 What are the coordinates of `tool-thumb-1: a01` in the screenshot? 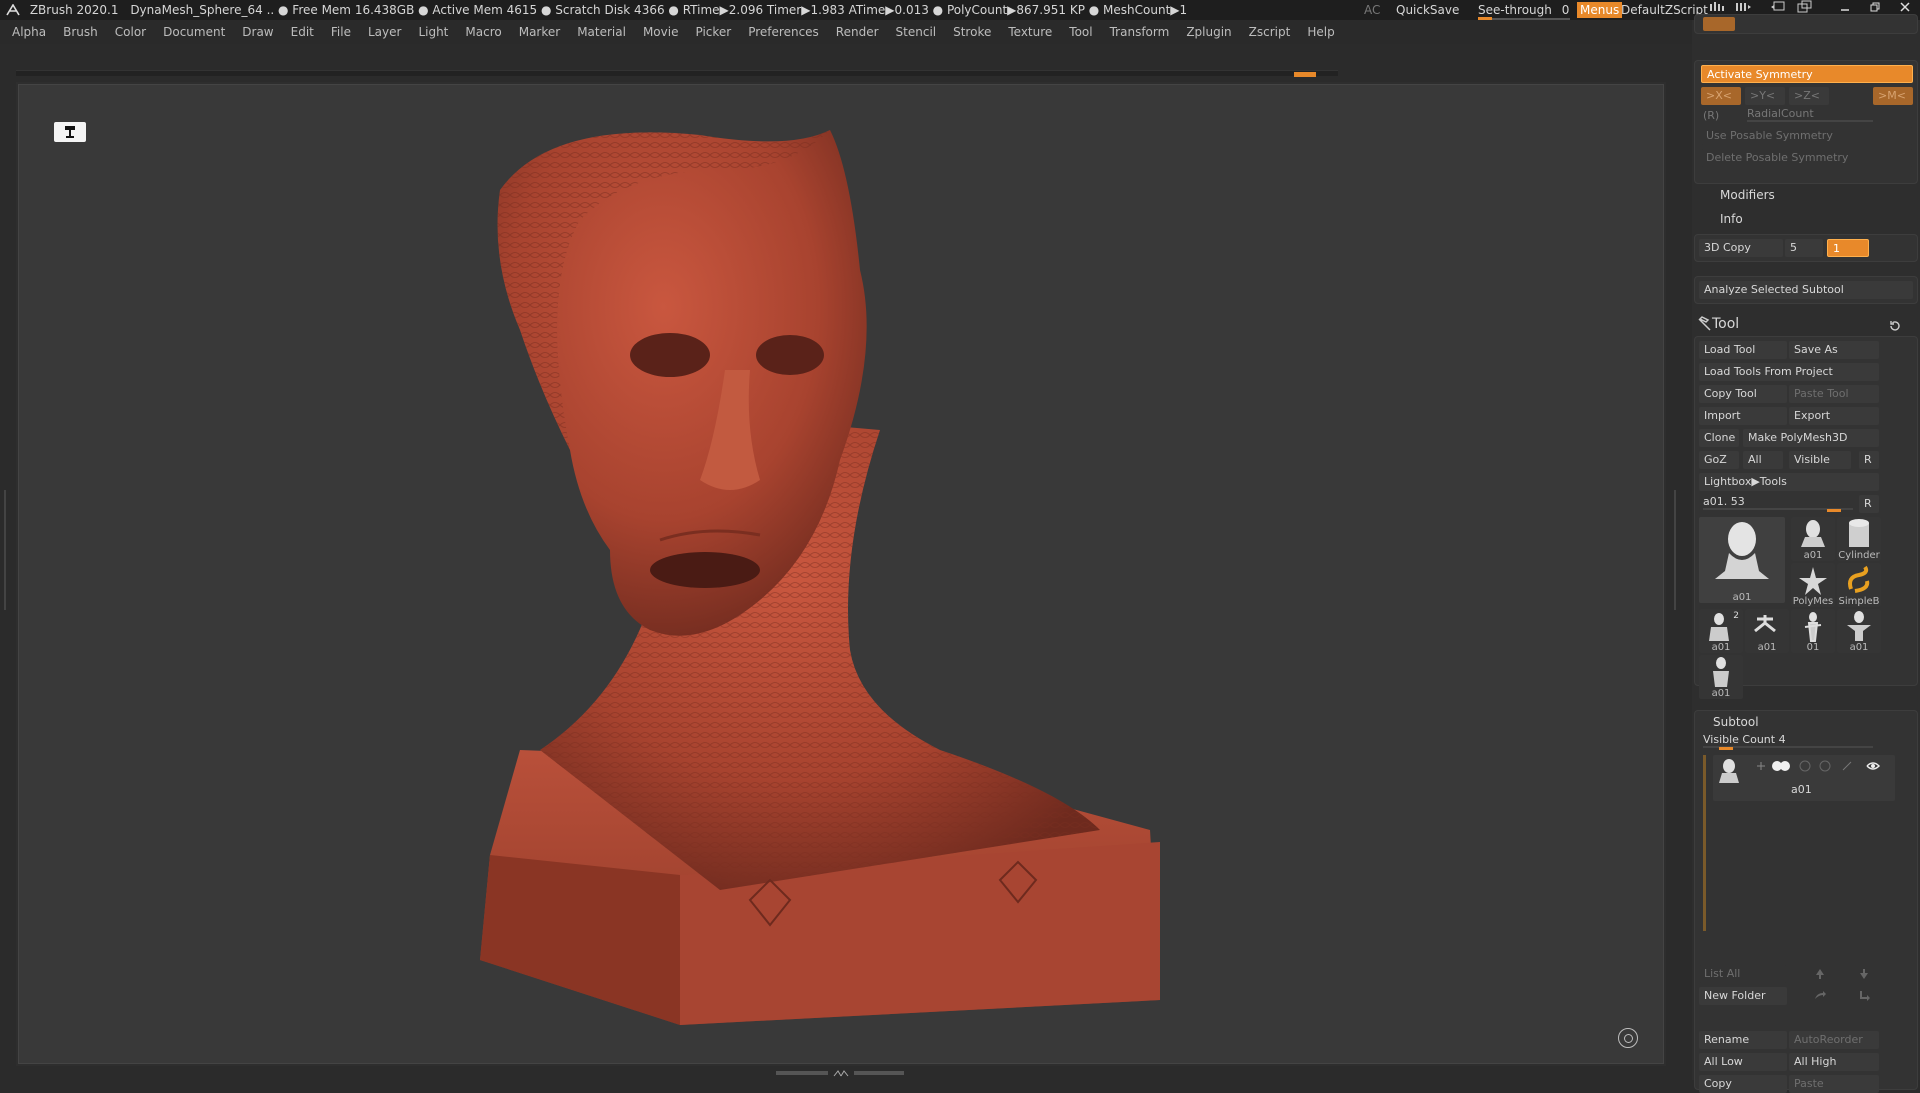 It's located at (1813, 539).